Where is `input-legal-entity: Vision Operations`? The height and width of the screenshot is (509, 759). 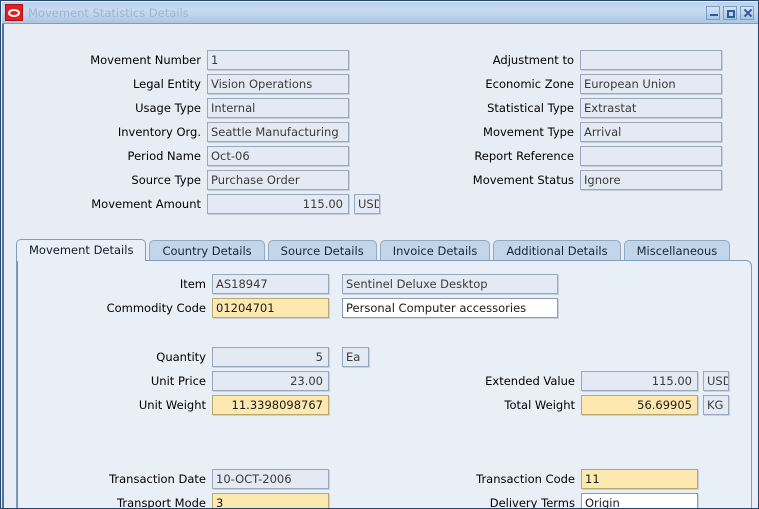 input-legal-entity: Vision Operations is located at coordinates (278, 84).